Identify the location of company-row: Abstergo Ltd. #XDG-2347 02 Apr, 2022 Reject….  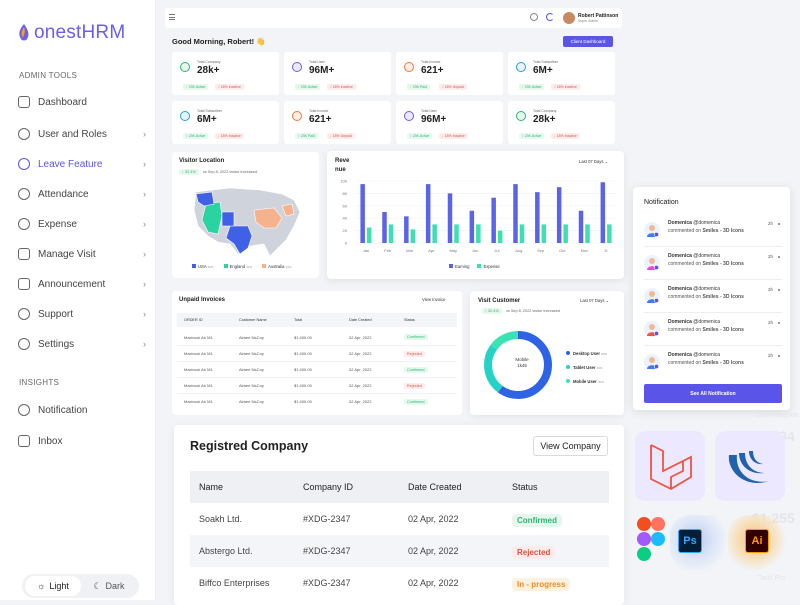
(399, 551).